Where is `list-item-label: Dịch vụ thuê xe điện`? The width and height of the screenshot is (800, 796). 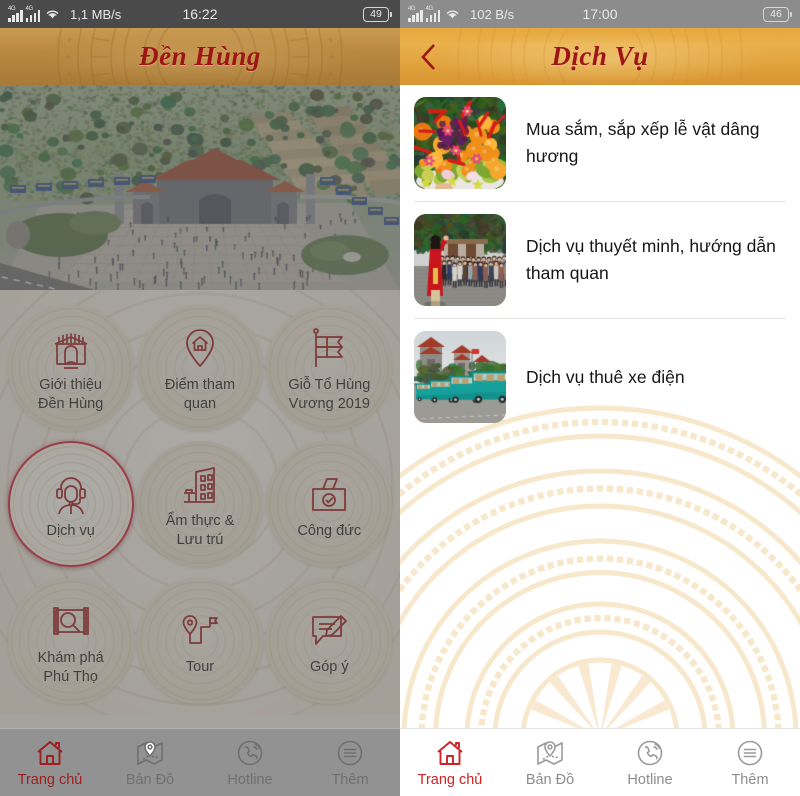 list-item-label: Dịch vụ thuê xe điện is located at coordinates (605, 376).